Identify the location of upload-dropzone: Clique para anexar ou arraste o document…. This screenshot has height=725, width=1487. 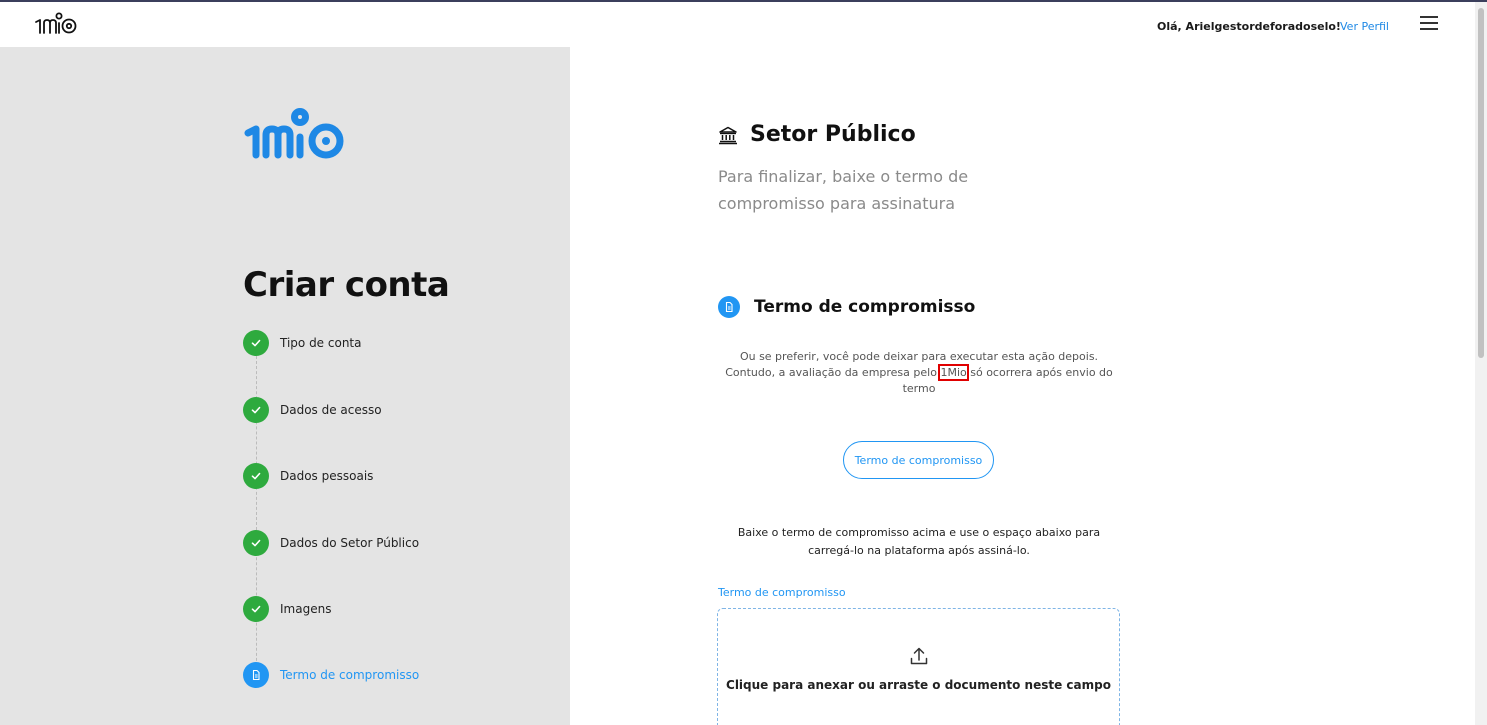
(918, 666).